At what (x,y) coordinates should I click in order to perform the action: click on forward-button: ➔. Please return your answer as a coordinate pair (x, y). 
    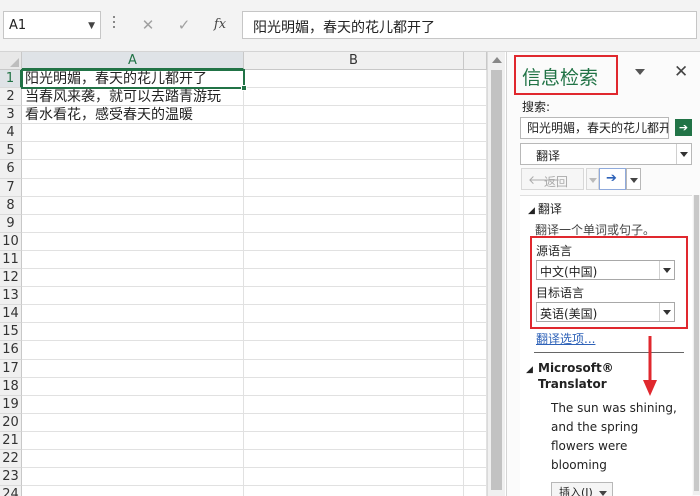
    Looking at the image, I should click on (612, 179).